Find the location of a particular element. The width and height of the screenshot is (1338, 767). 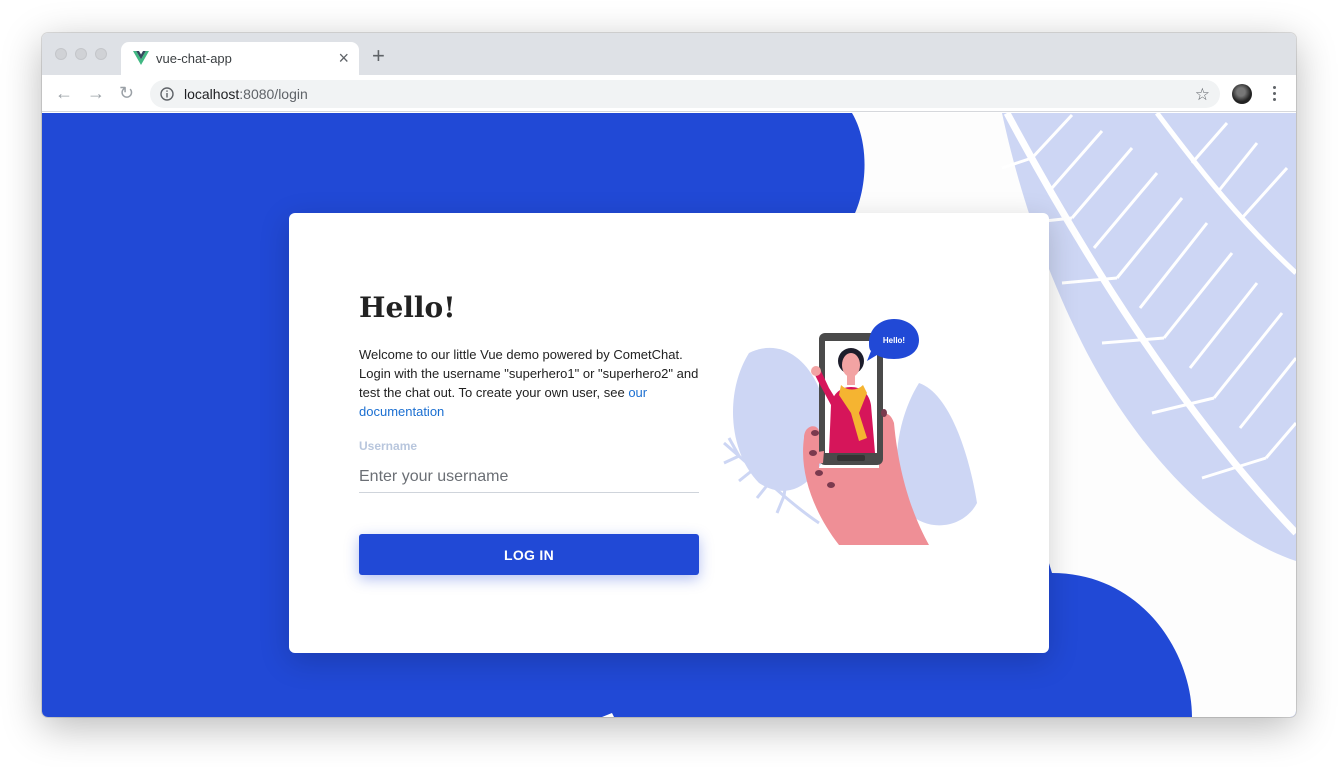

browser-toolbar: ← → ↻ localhost:8080/login ☆ is located at coordinates (669, 93).